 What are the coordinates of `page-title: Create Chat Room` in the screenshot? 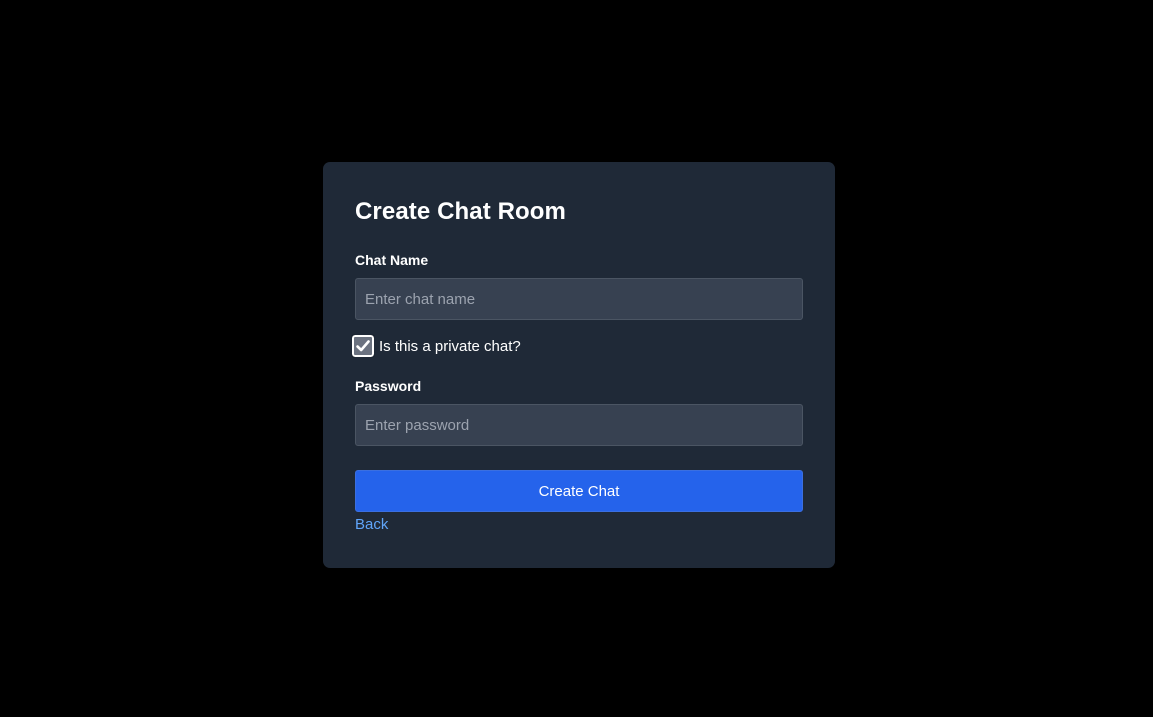 It's located at (460, 211).